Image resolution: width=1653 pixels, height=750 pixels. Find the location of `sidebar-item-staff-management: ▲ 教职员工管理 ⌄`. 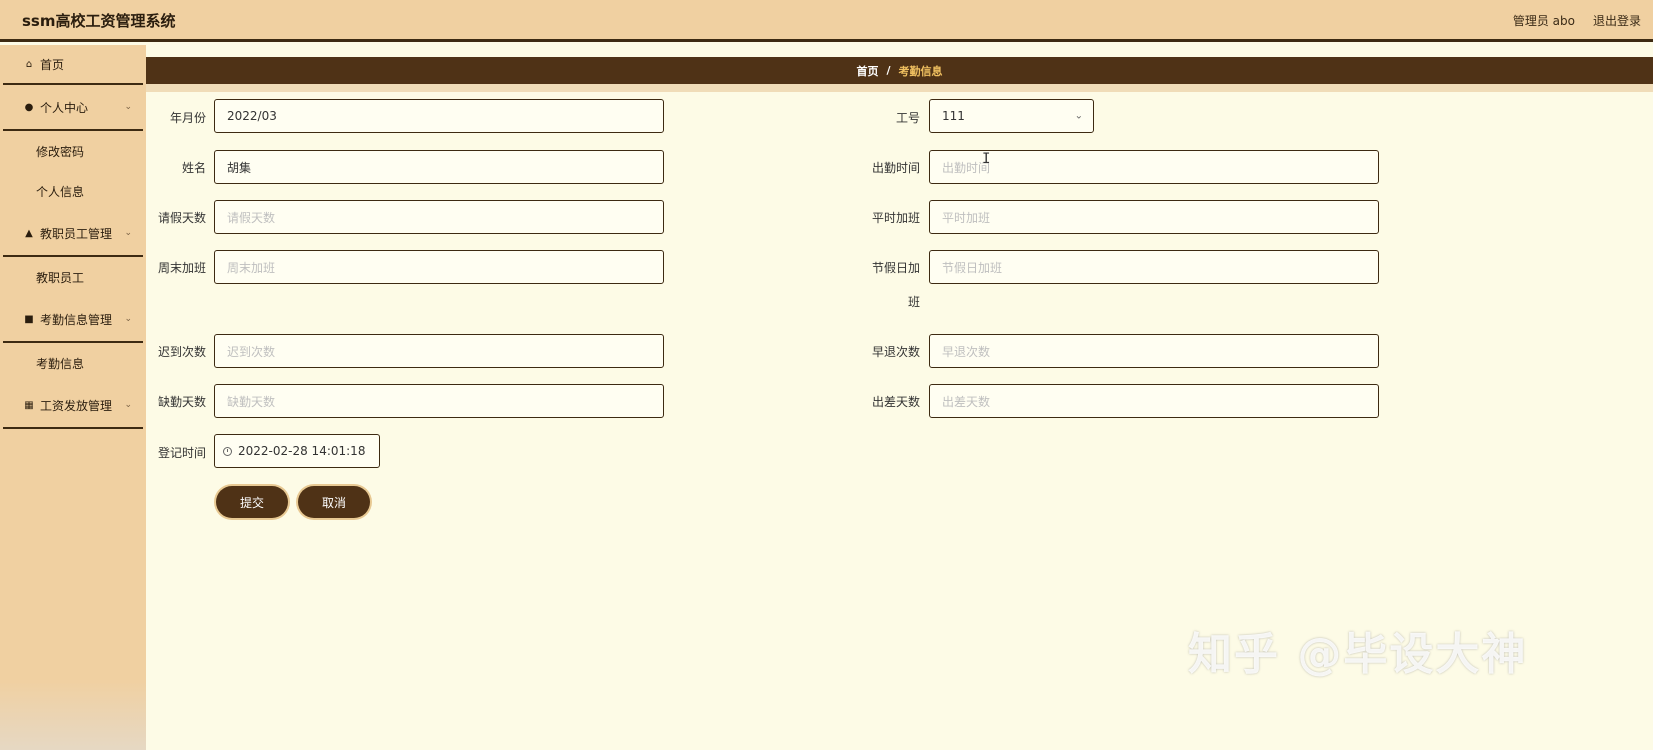

sidebar-item-staff-management: ▲ 教职员工管理 ⌄ is located at coordinates (73, 233).